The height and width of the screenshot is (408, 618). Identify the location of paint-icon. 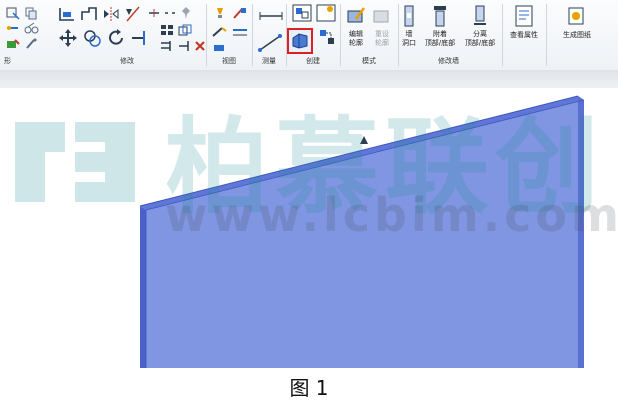
(31, 44).